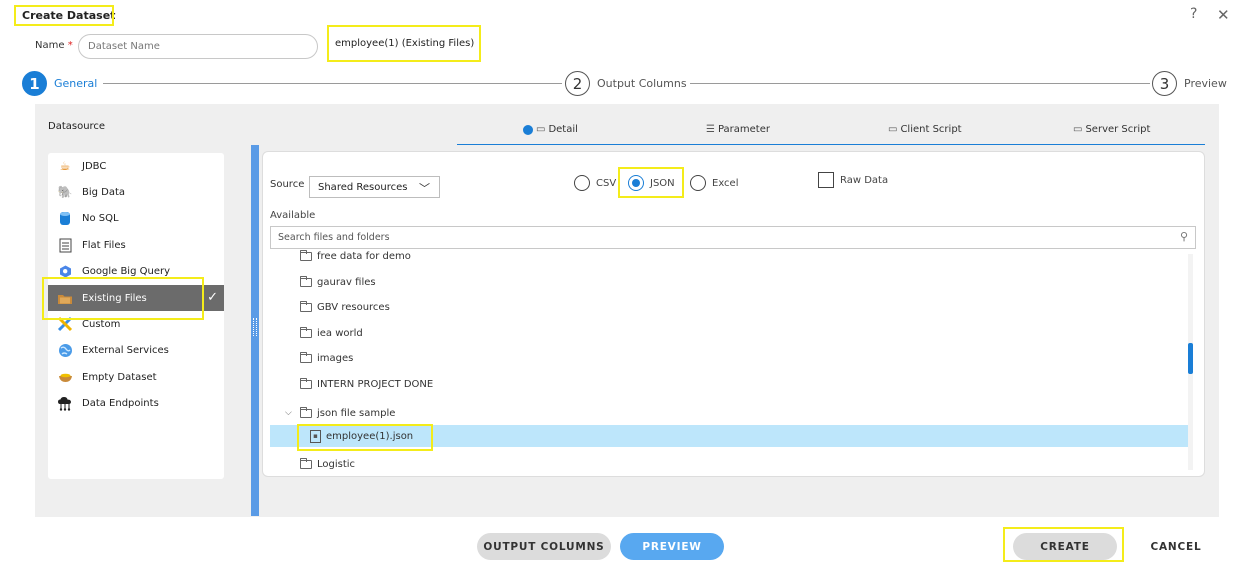 The height and width of the screenshot is (567, 1237). What do you see at coordinates (65, 298) in the screenshot?
I see `folder-files-icon` at bounding box center [65, 298].